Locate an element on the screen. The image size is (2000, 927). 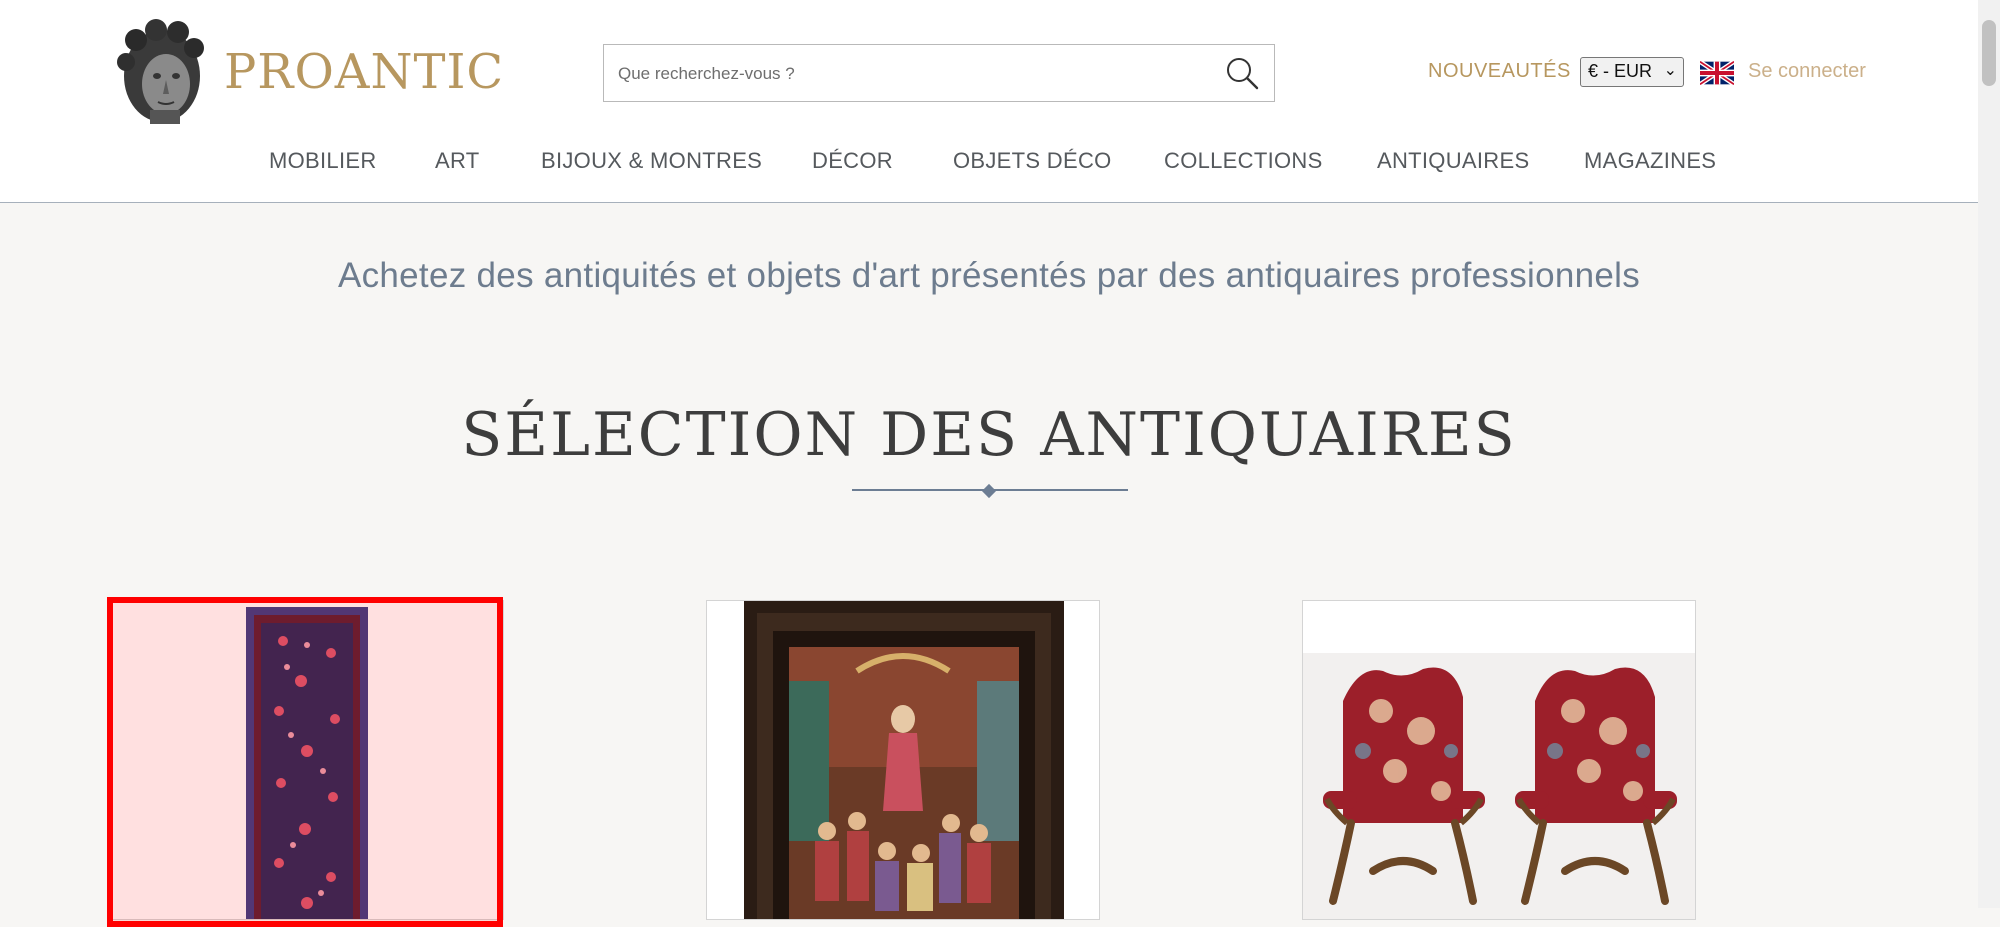
nav-item-art: ART is located at coordinates (457, 161).